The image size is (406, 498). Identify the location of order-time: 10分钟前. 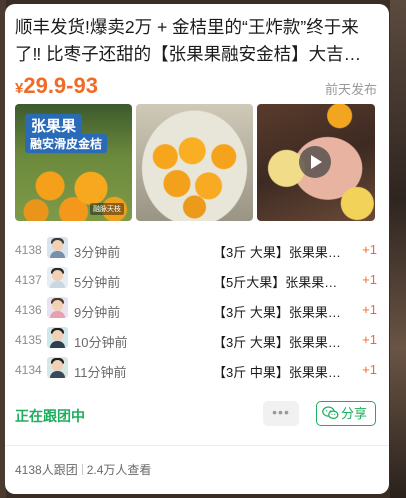
(101, 342).